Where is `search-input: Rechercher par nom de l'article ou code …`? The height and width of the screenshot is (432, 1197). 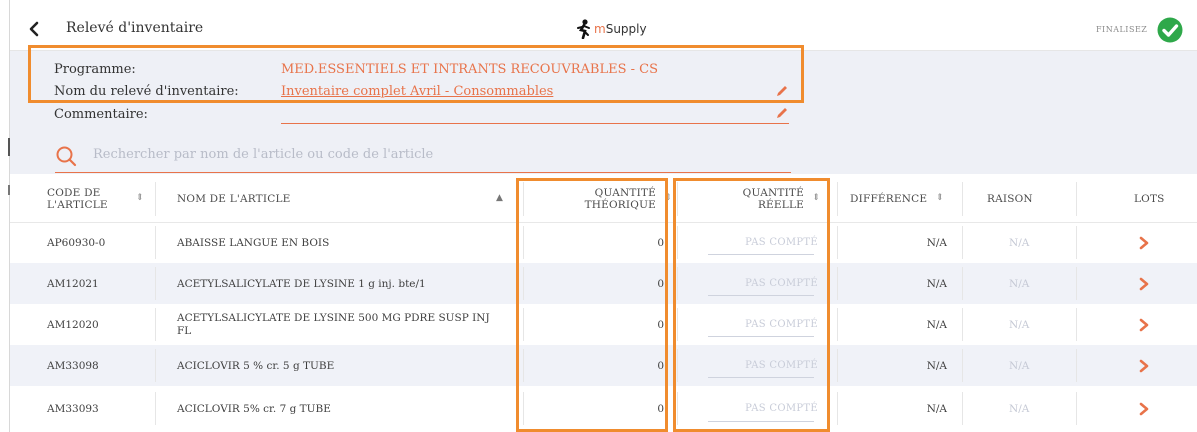
search-input: Rechercher par nom de l'article ou code … is located at coordinates (263, 154).